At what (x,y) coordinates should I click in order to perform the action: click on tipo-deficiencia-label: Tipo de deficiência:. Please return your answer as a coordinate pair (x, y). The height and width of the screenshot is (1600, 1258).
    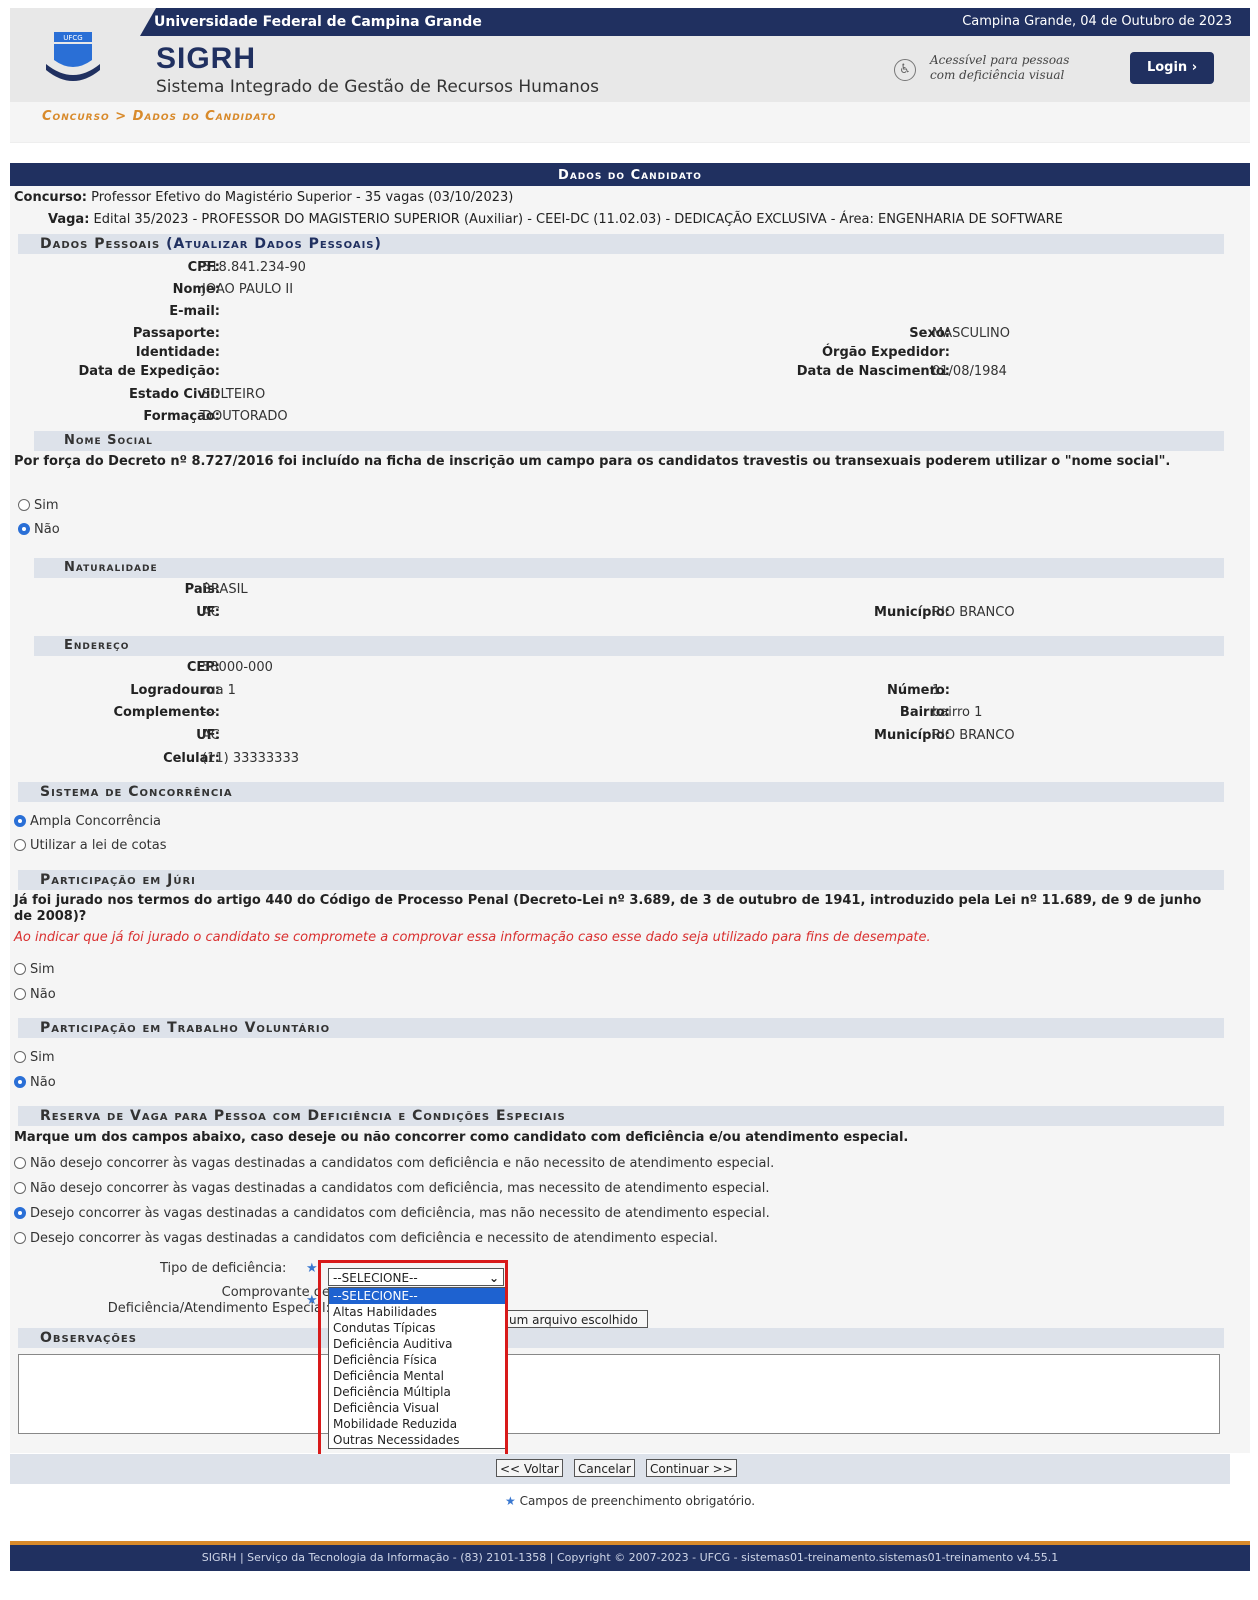
    Looking at the image, I should click on (223, 1268).